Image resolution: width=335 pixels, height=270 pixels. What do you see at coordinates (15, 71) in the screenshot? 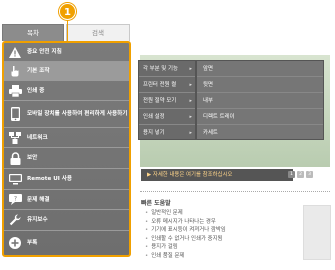
I see `hand-icon` at bounding box center [15, 71].